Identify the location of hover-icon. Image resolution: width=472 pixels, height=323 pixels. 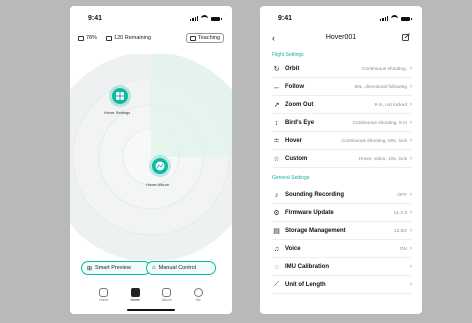
(135, 292).